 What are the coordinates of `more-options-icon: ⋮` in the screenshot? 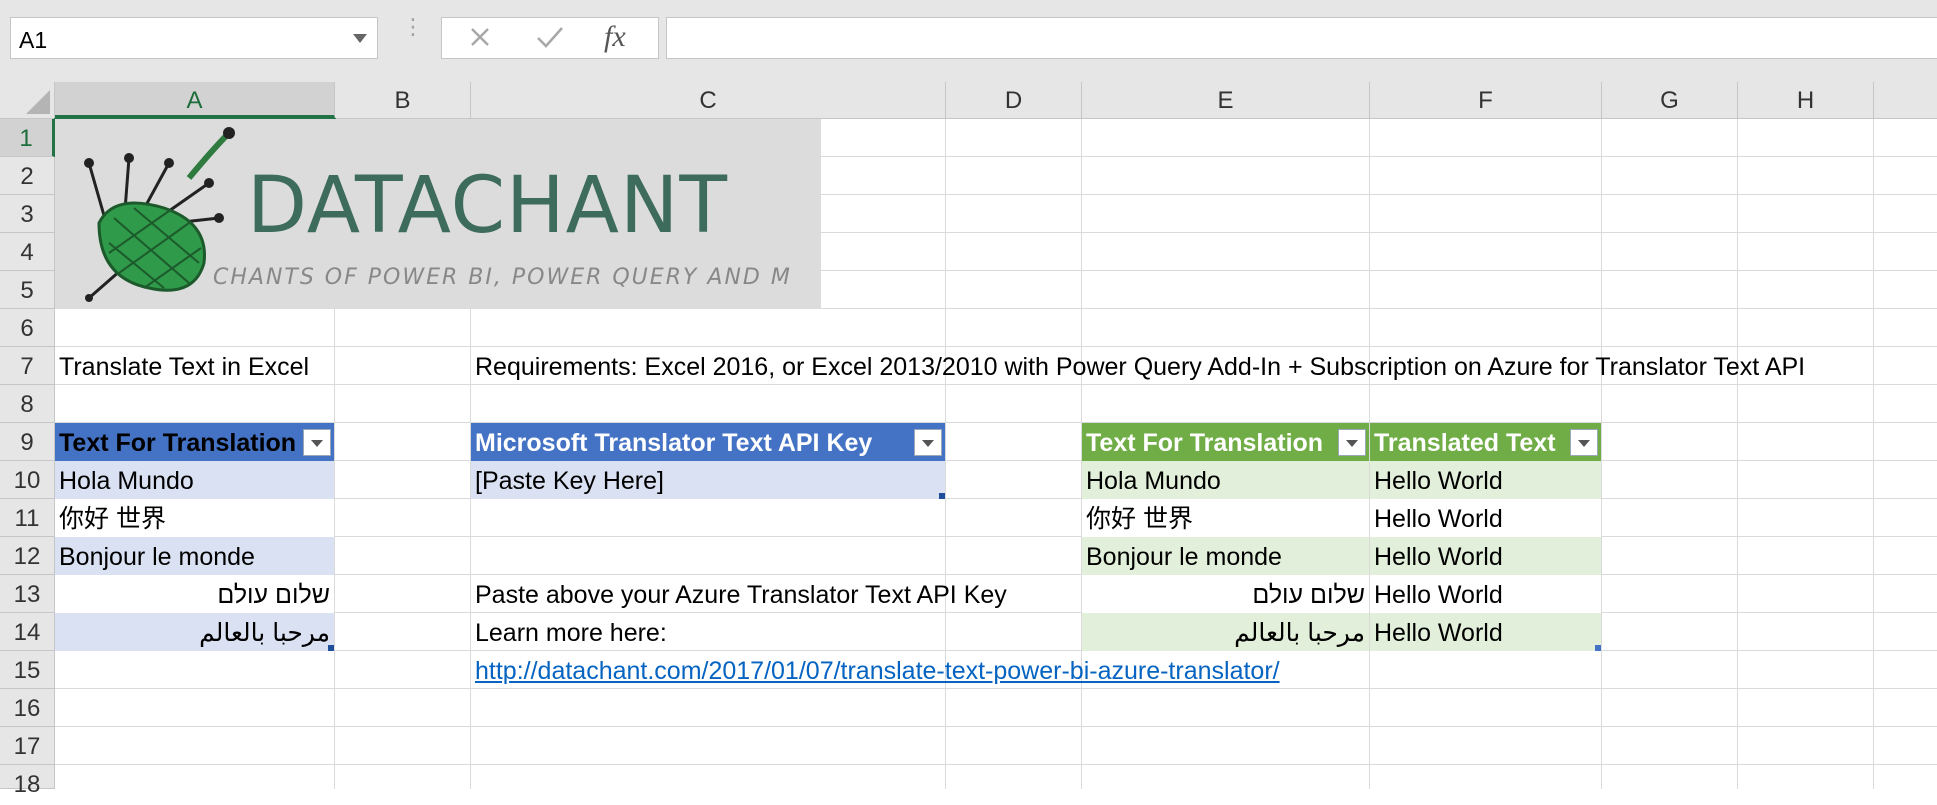 It's located at (413, 34).